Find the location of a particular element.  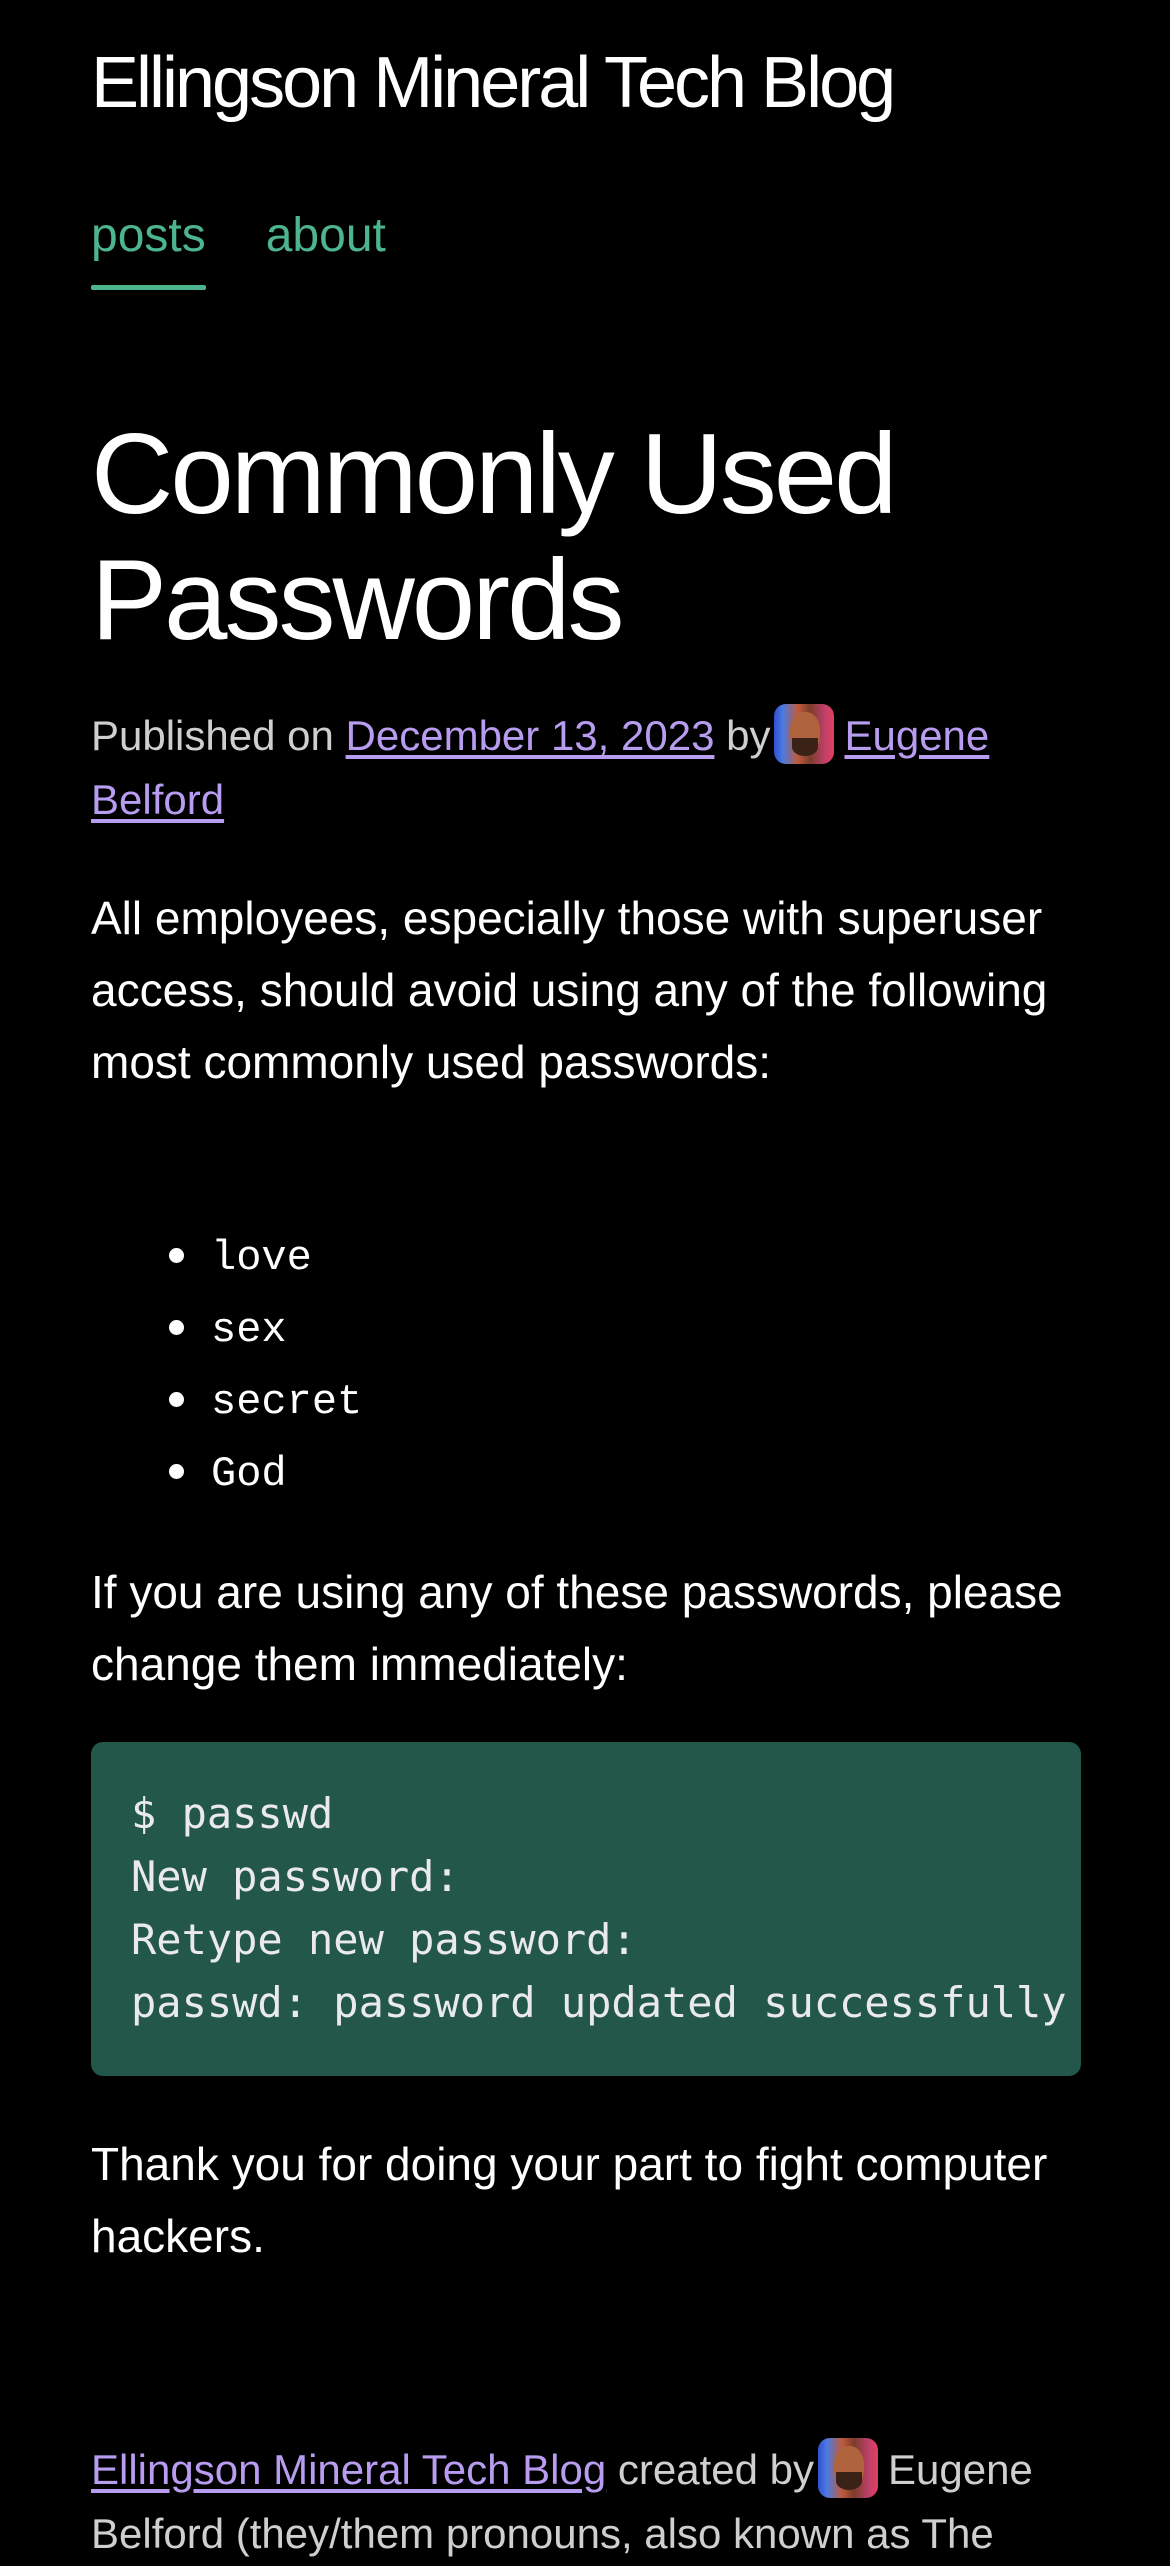

footer-site-link: Ellingson Mineral Tech Blog is located at coordinates (348, 2469).